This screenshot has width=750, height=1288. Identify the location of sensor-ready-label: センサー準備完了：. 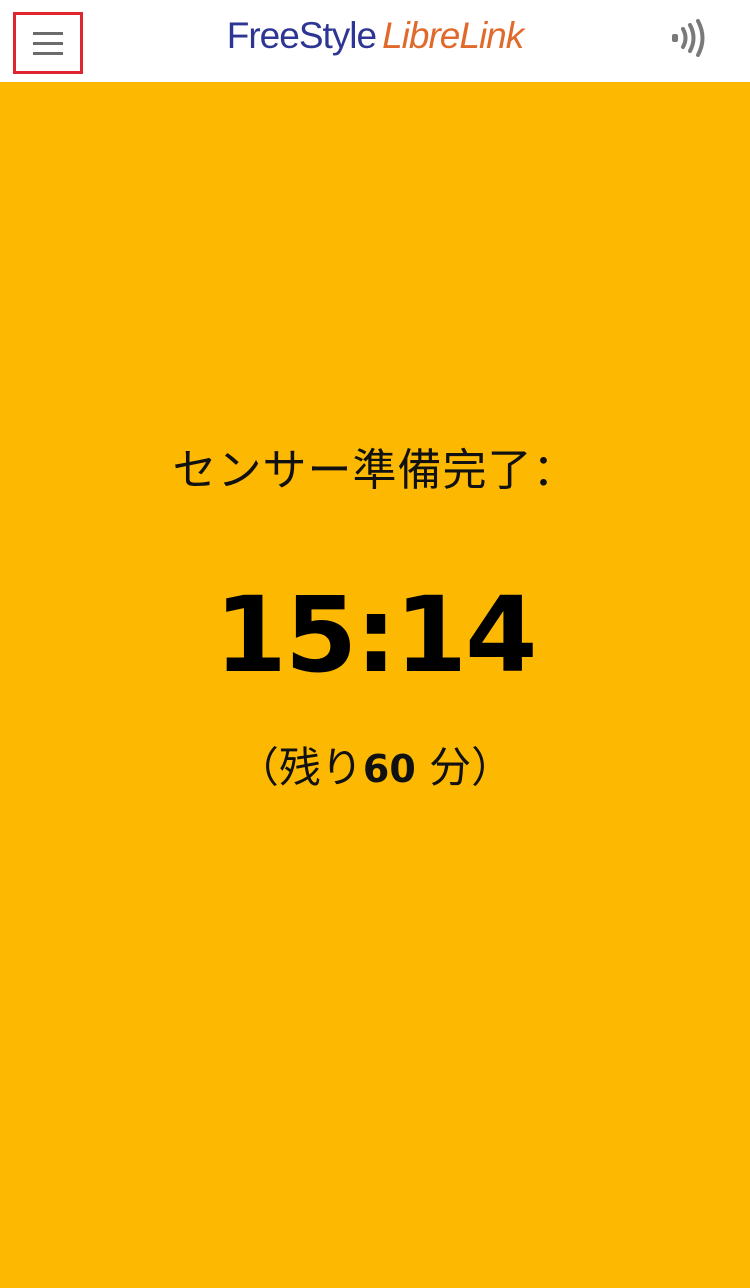
(375, 470).